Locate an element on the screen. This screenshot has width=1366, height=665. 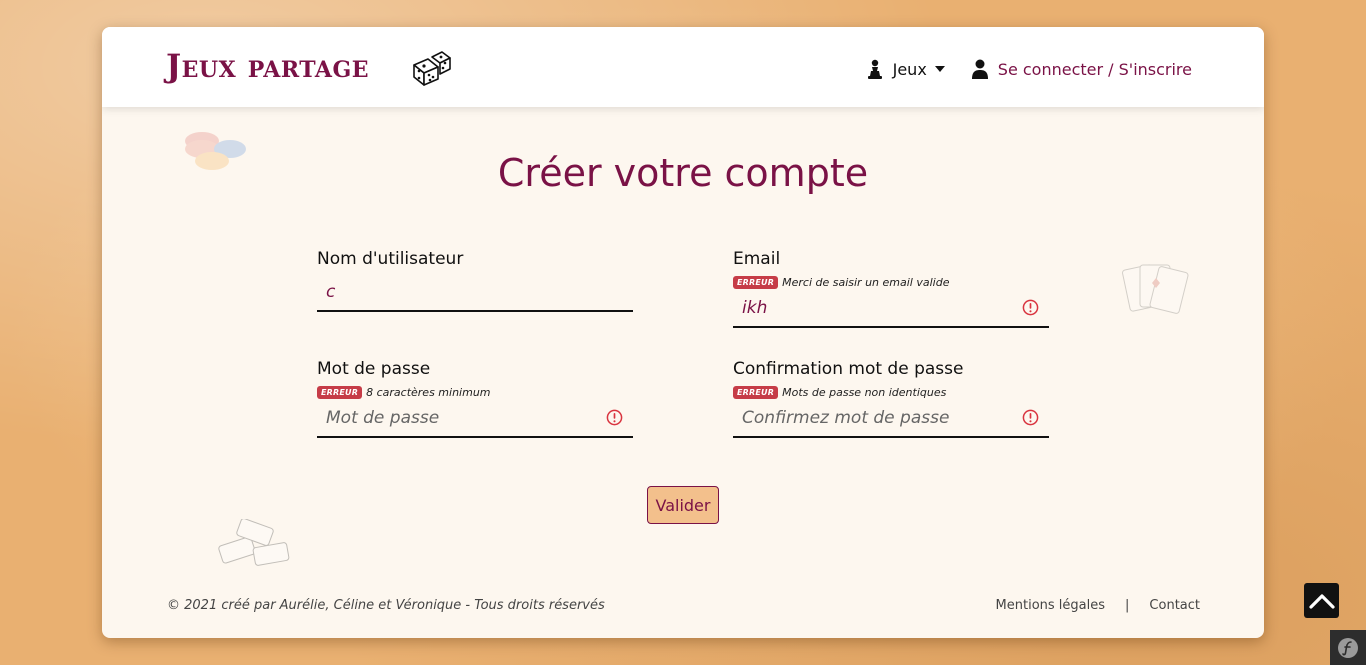
email-input is located at coordinates (877, 308).